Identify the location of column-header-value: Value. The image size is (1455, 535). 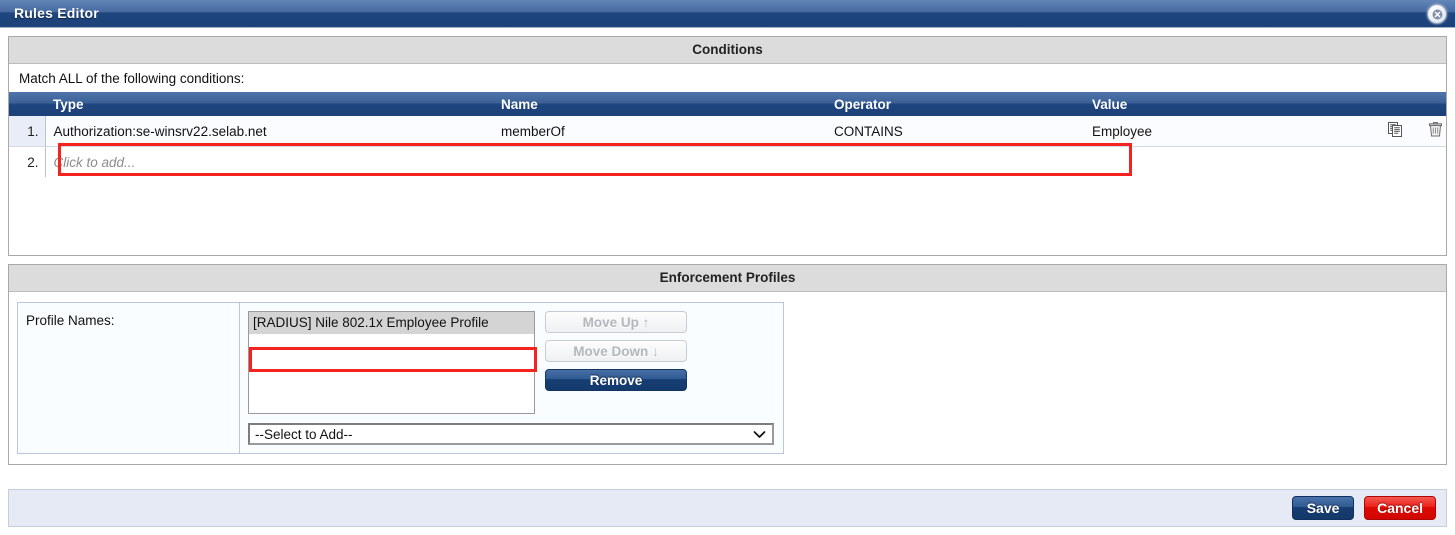
(1233, 104).